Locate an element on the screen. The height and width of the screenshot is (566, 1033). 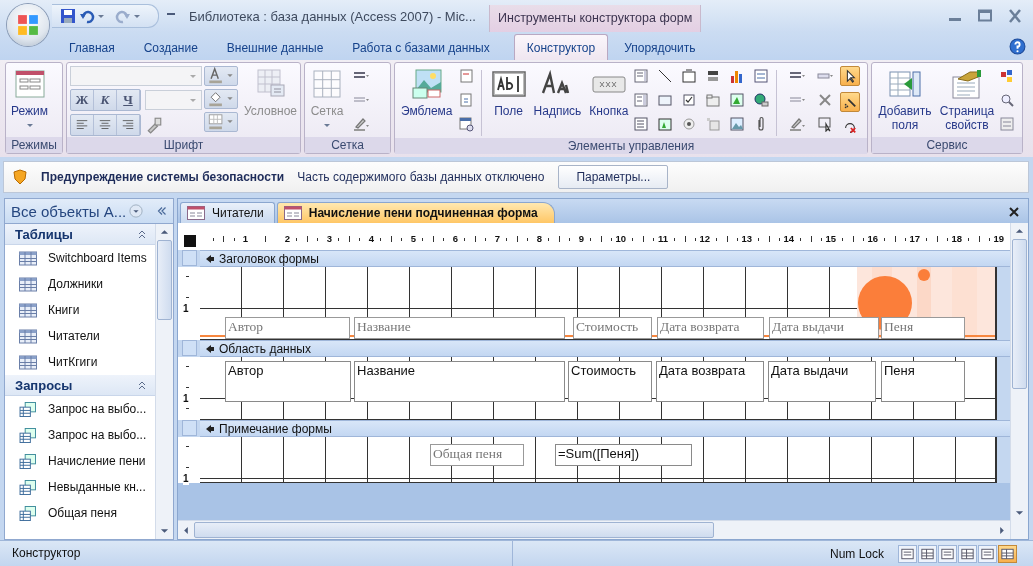
nav-item: Должники is located at coordinates (80, 284).